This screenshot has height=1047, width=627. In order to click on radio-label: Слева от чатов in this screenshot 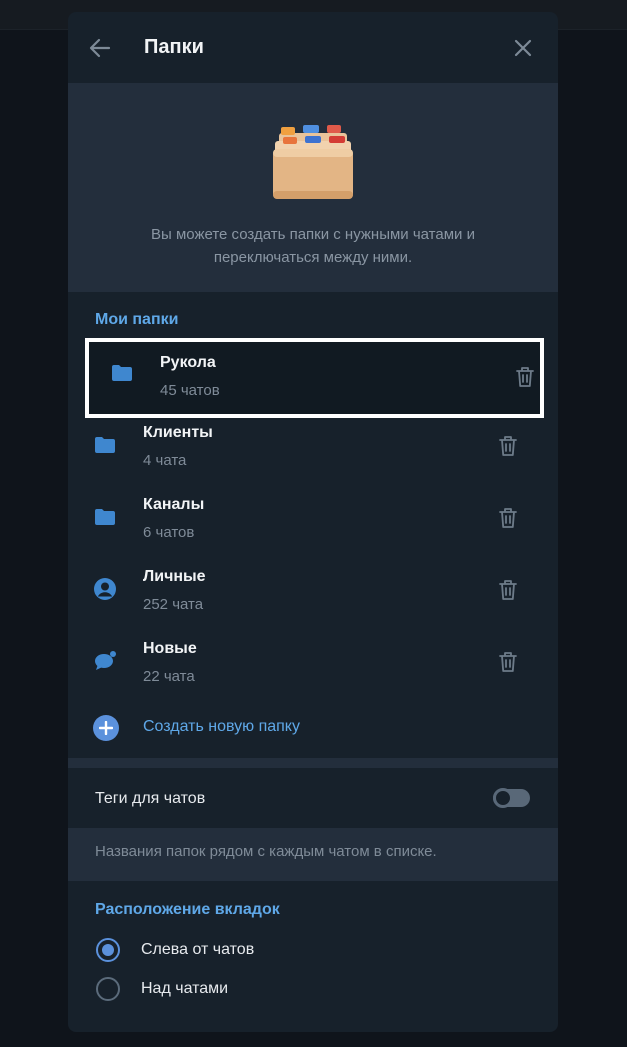, I will do `click(198, 949)`.